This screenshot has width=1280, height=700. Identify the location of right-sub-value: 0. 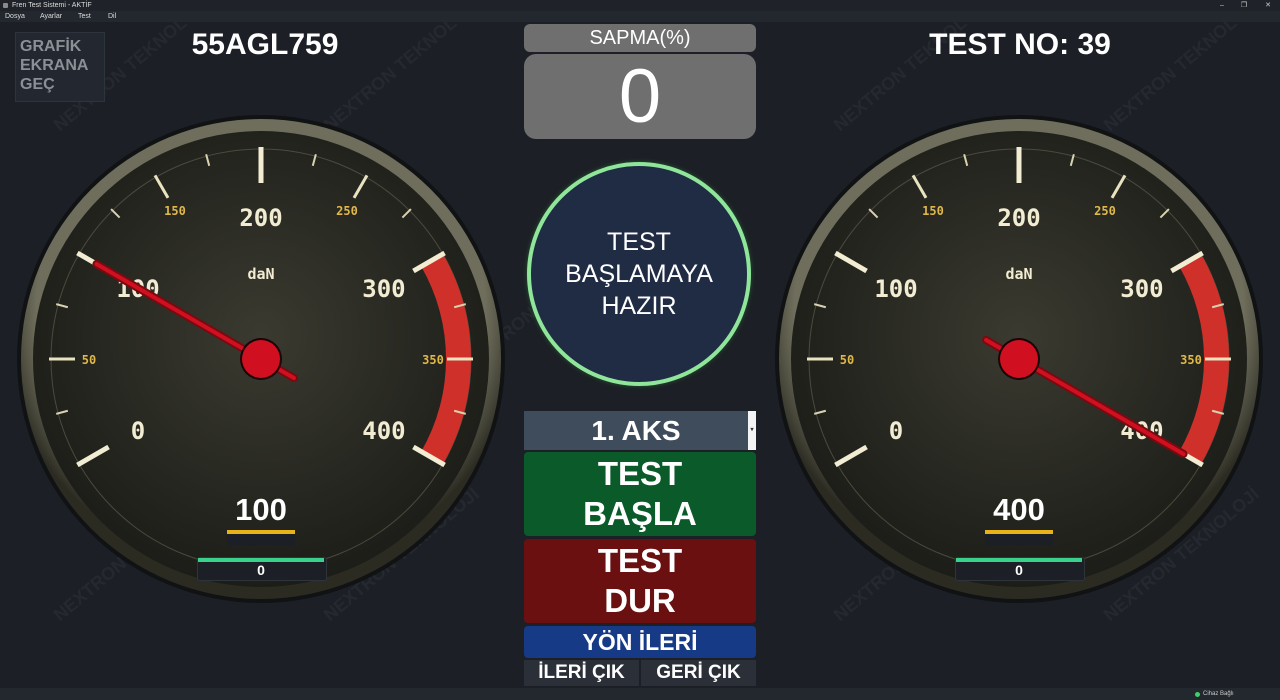
(1019, 570).